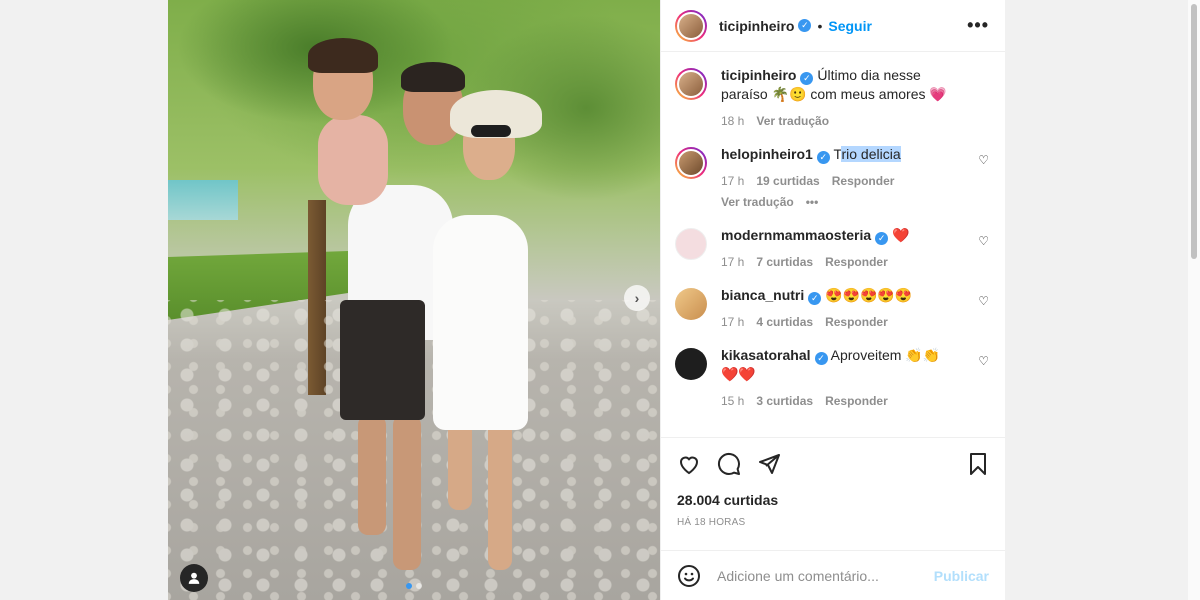  Describe the element at coordinates (711, 522) in the screenshot. I see `post-timestamp: HÁ 18 HORAS` at that location.